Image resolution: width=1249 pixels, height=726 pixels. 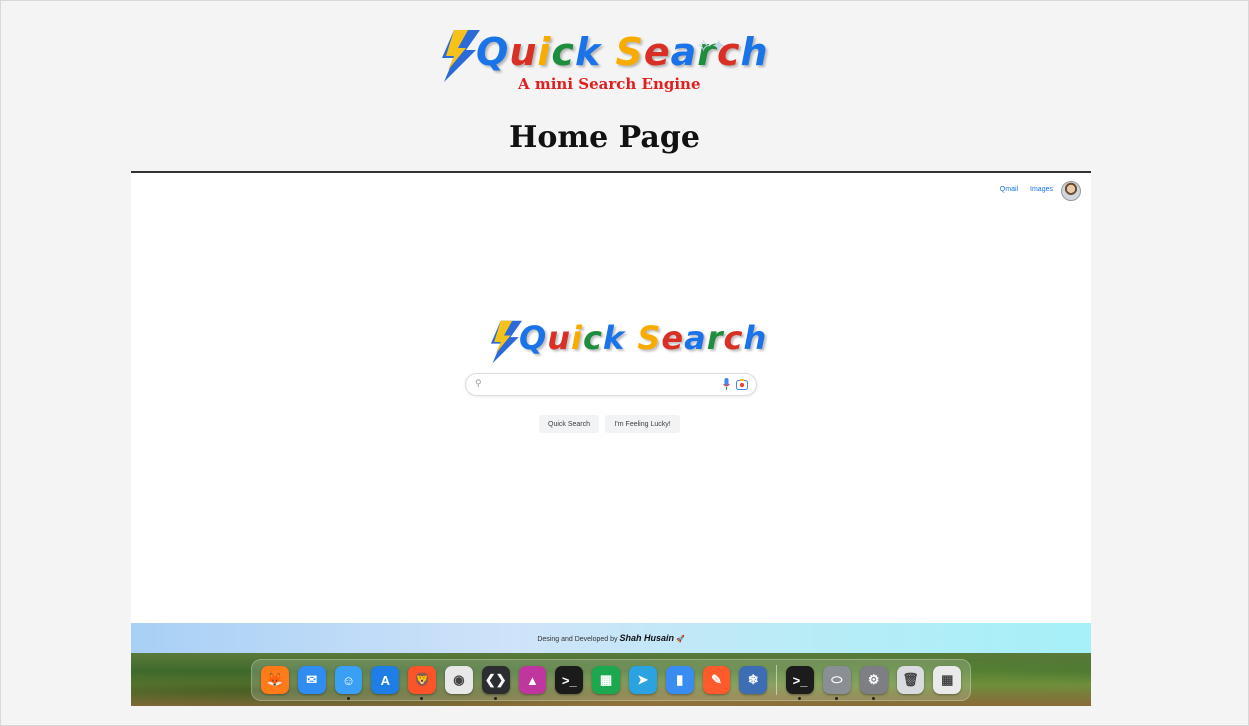 I want to click on footer-author: Shah Husain, so click(x=646, y=638).